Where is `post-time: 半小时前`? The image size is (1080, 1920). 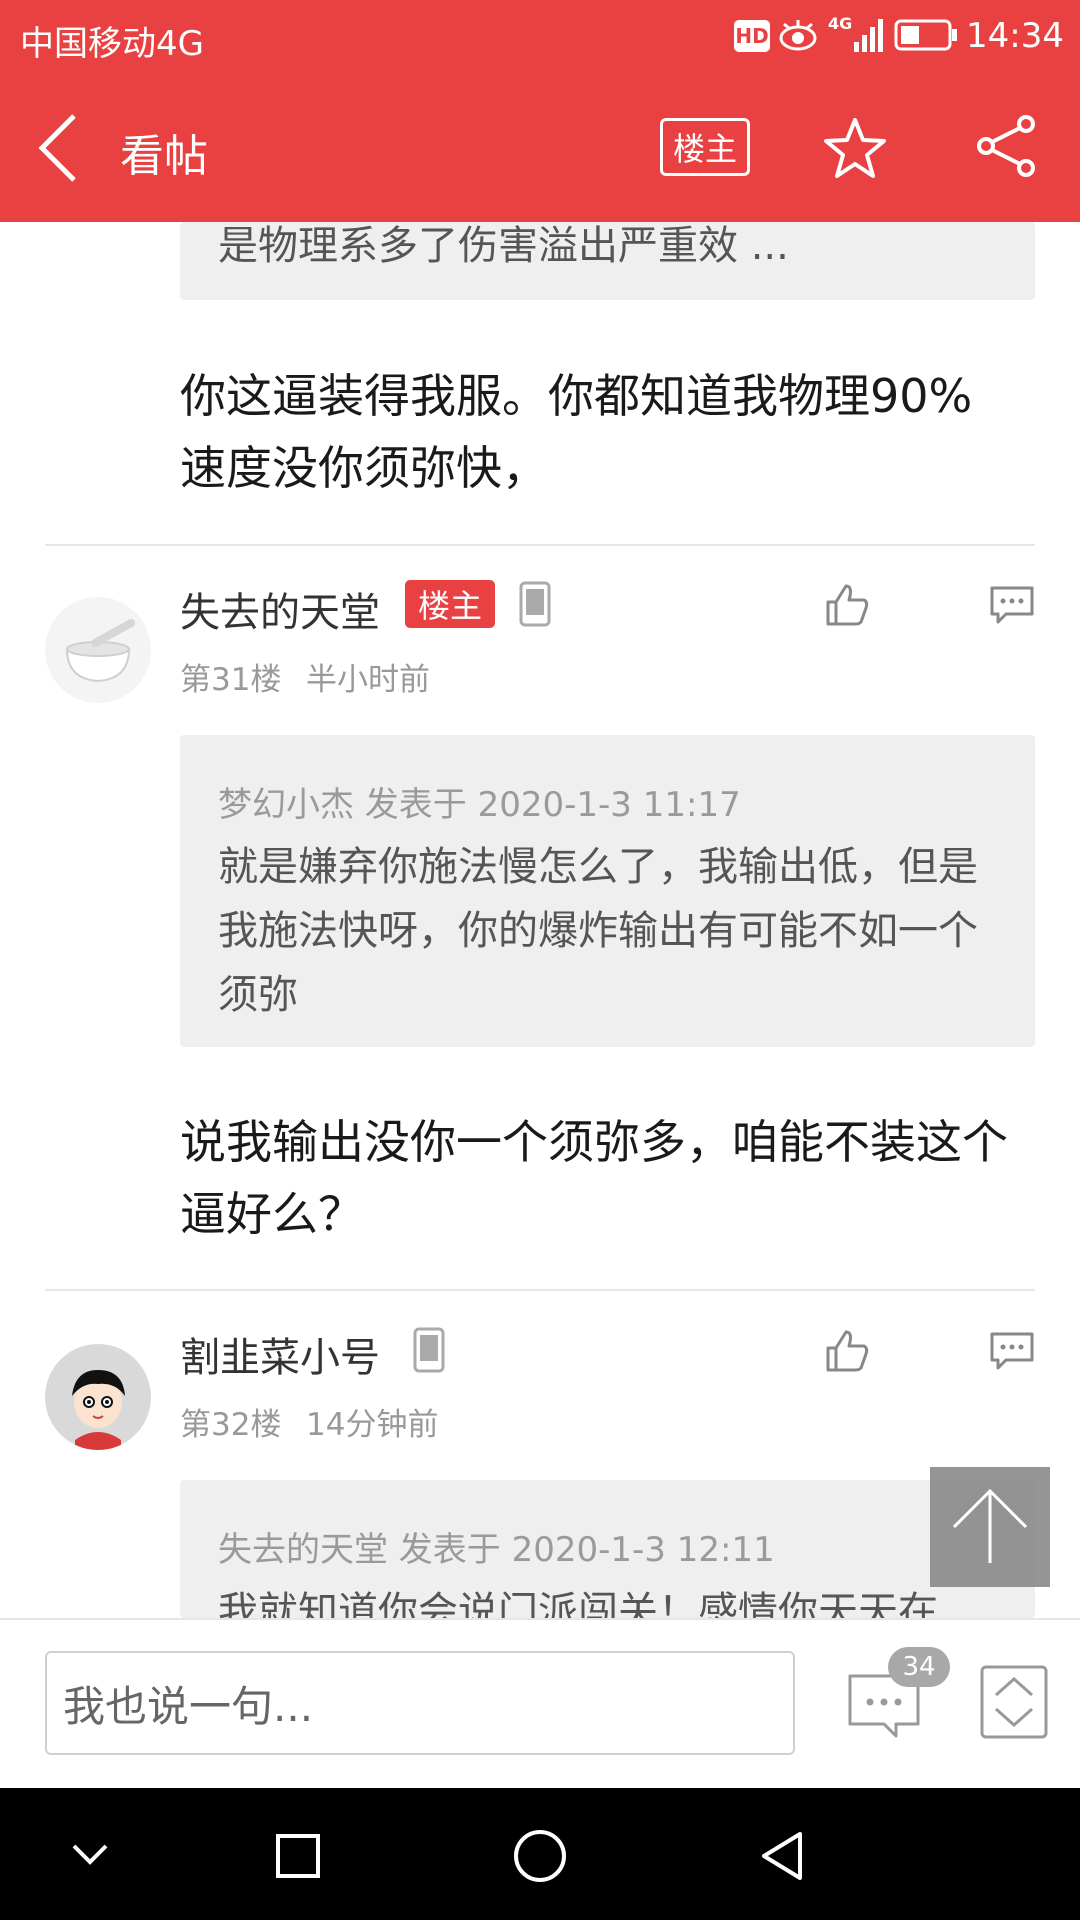 post-time: 半小时前 is located at coordinates (368, 680).